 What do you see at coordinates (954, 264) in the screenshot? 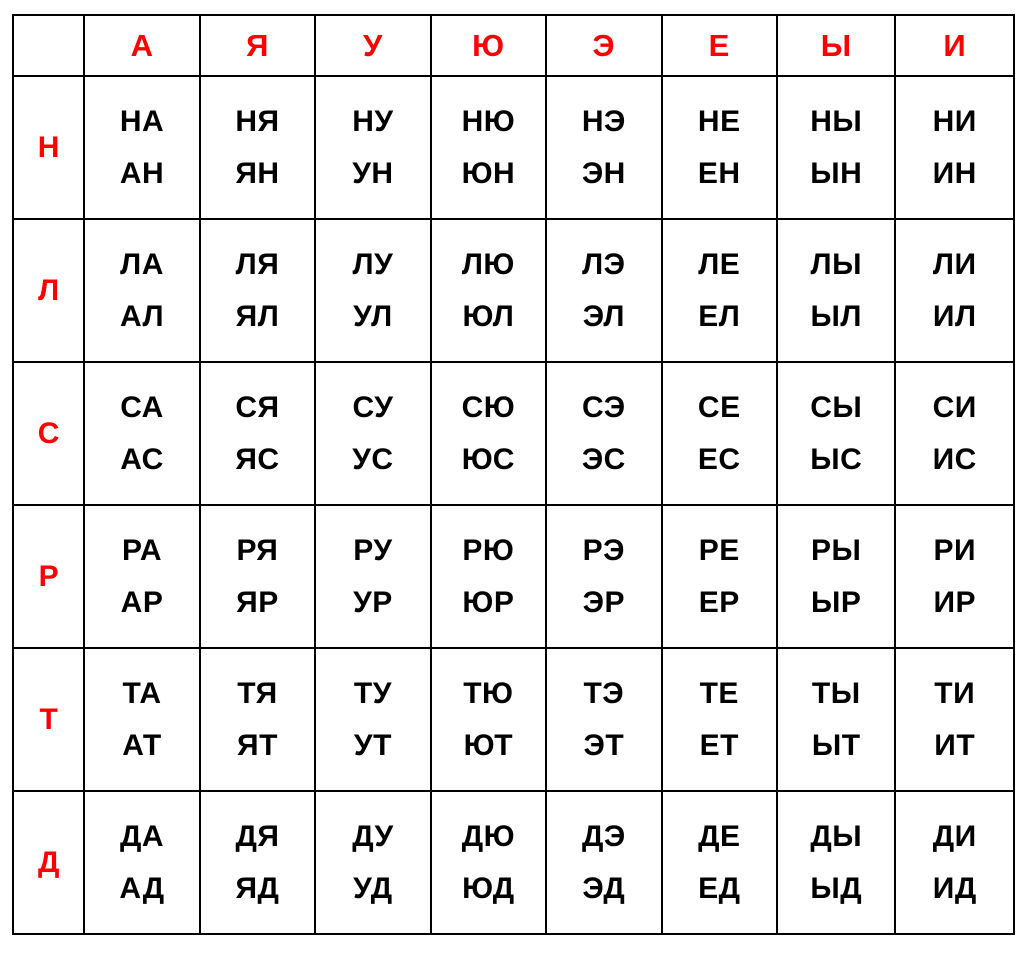
I see `syllable-forward: ЛИ` at bounding box center [954, 264].